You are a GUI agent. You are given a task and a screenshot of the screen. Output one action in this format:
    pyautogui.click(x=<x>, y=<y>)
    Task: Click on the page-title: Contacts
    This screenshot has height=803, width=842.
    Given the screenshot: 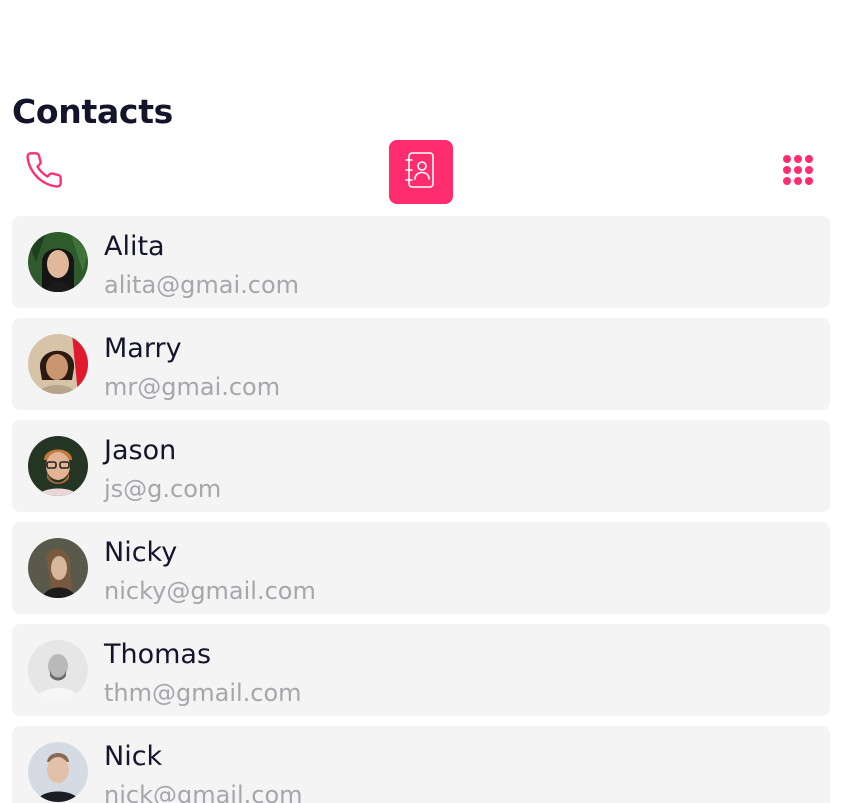 What is the action you would take?
    pyautogui.click(x=93, y=111)
    